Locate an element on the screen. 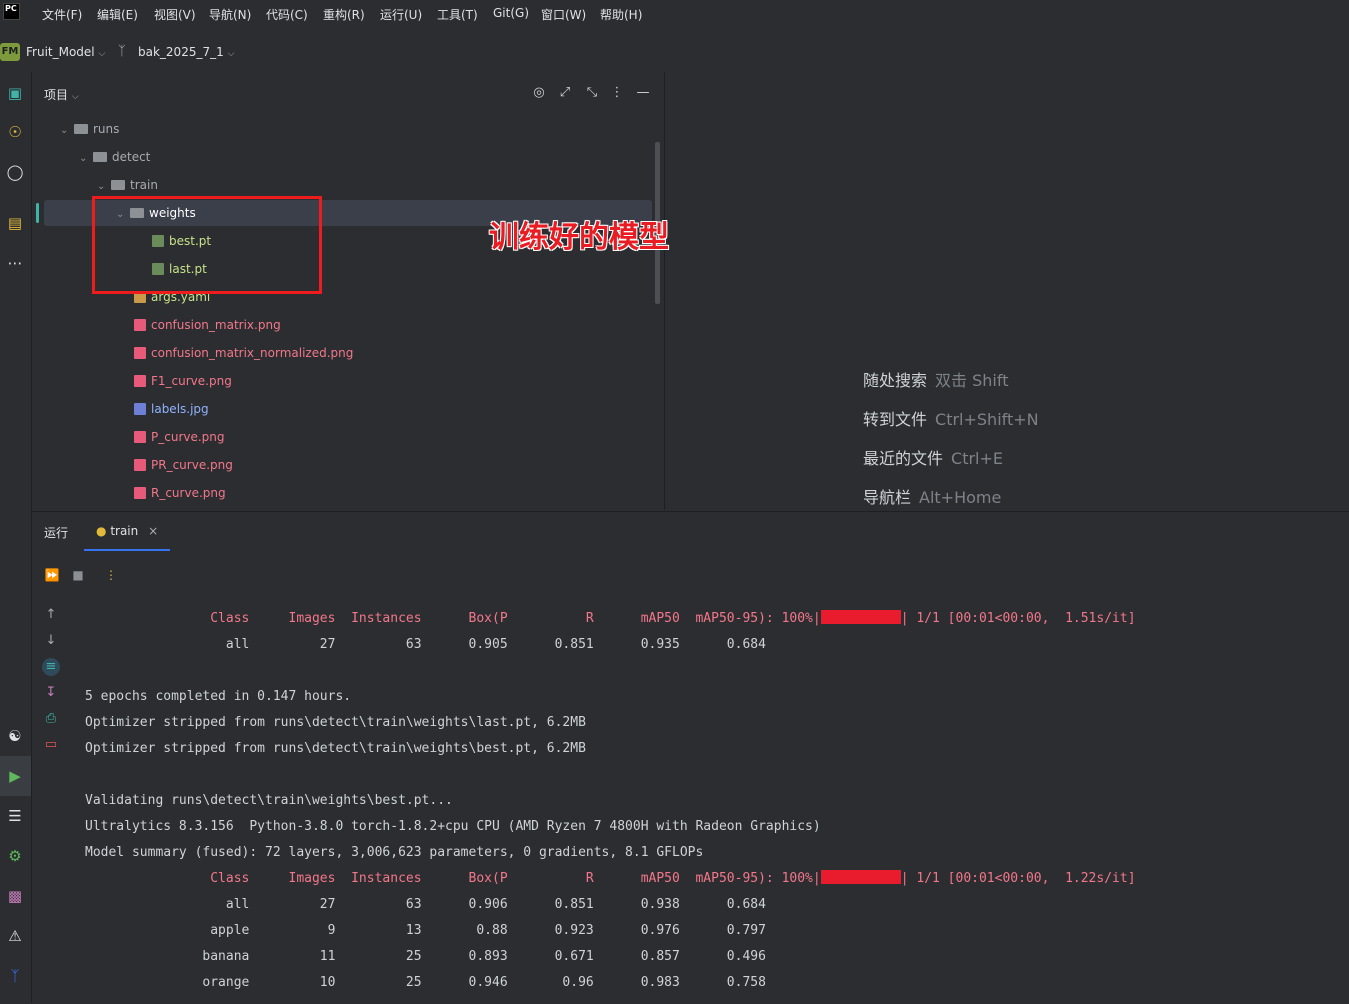  services-gear-icon: ⚙ is located at coordinates (15, 856).